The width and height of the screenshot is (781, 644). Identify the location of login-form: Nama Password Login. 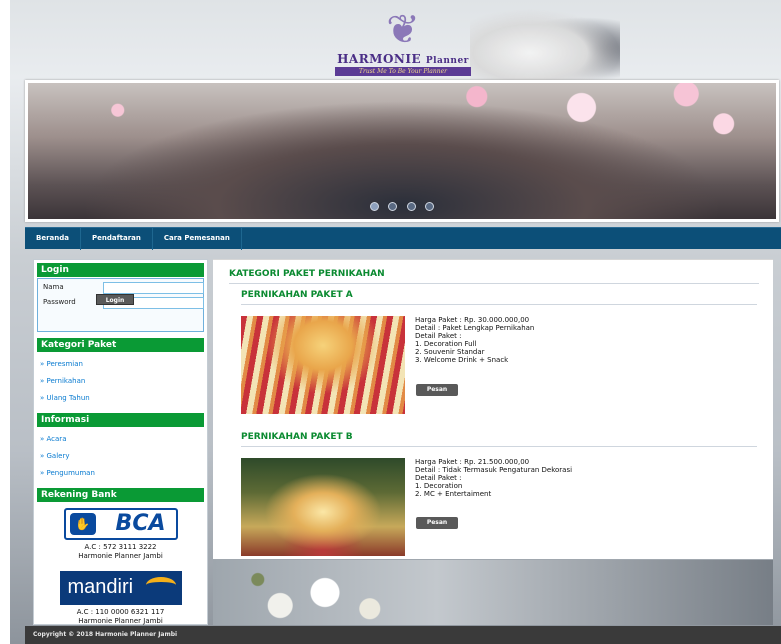
(120, 305).